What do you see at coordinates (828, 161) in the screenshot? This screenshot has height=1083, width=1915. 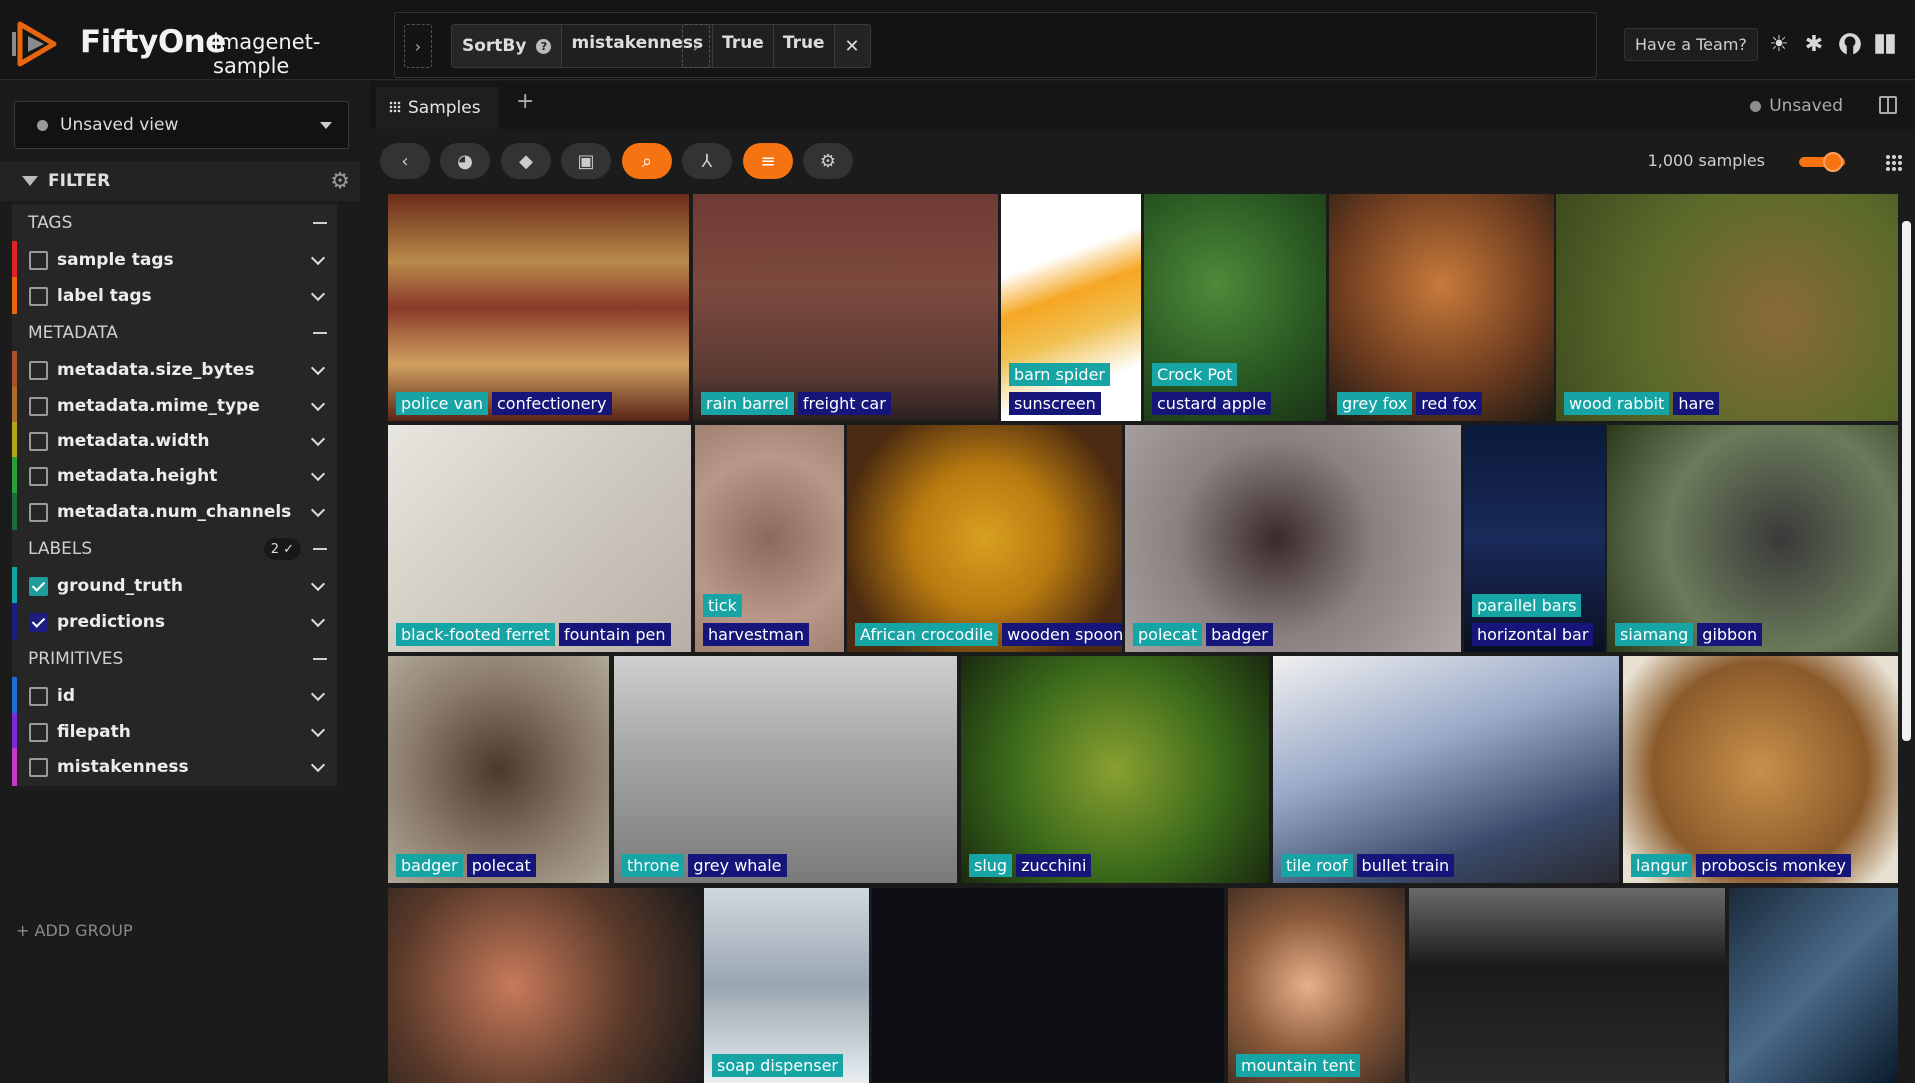 I see `gear-icon: ⚙` at bounding box center [828, 161].